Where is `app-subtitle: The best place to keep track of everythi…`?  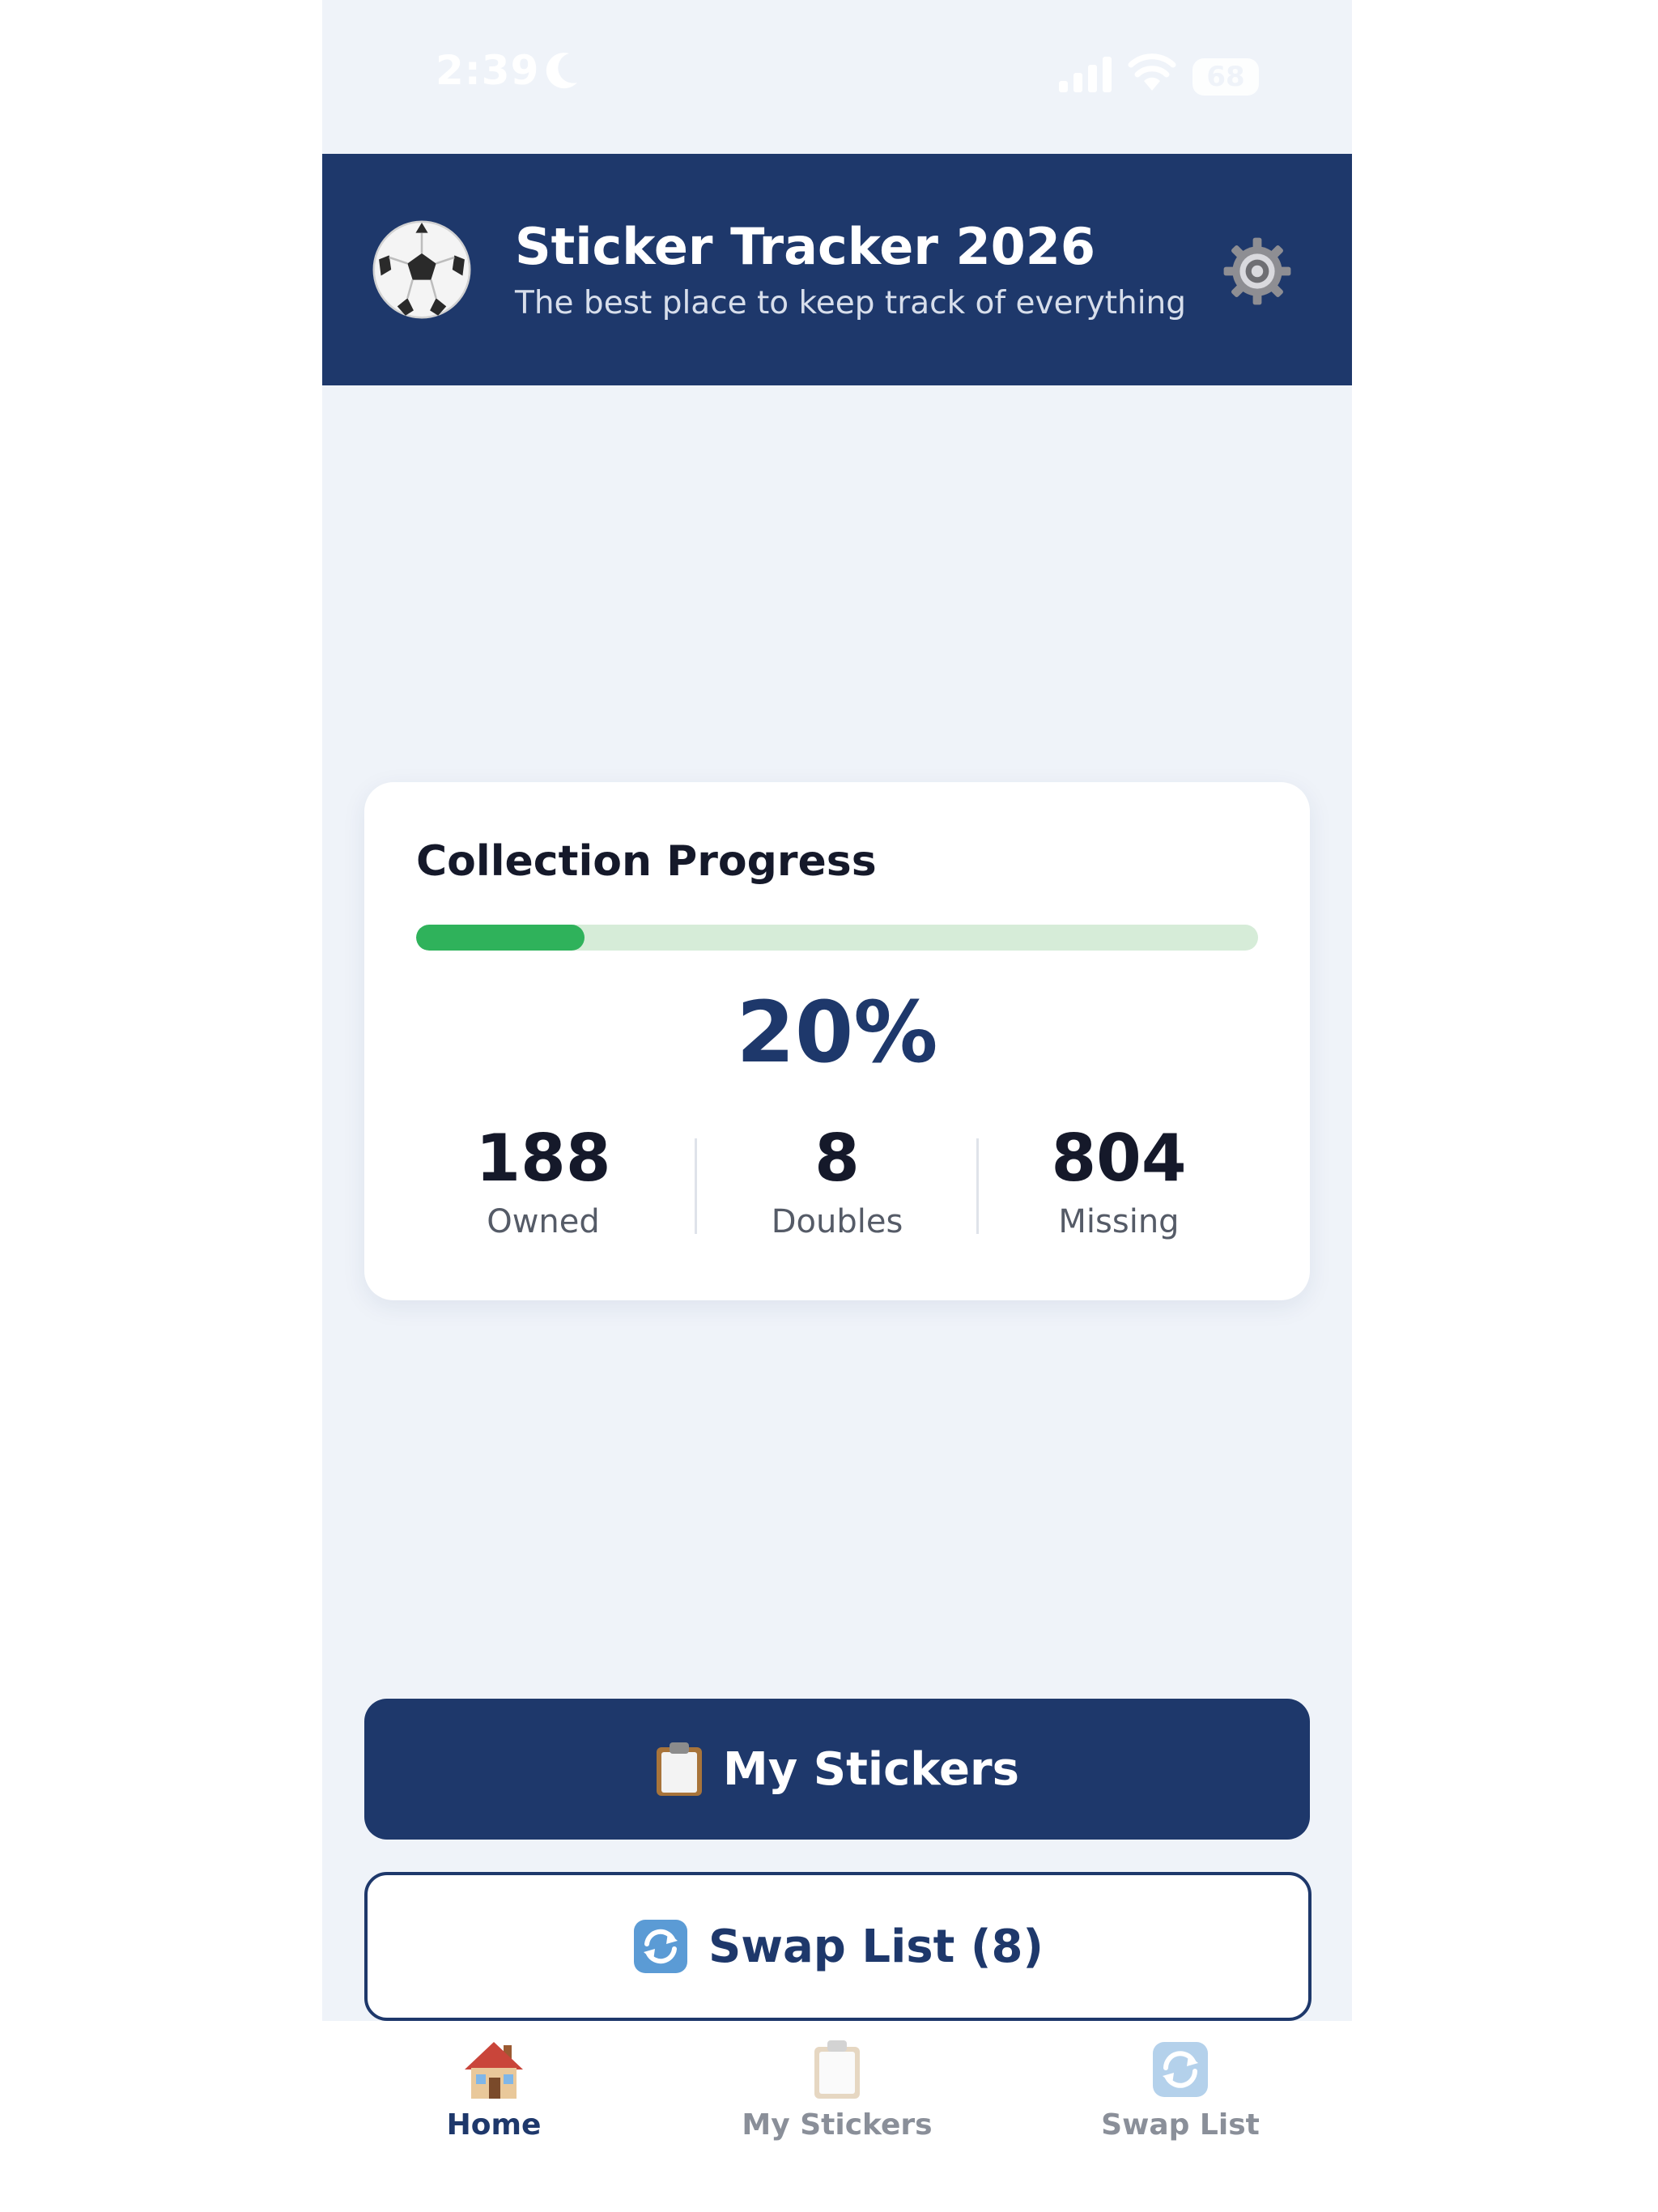
app-subtitle: The best place to keep track of everythi… is located at coordinates (851, 303).